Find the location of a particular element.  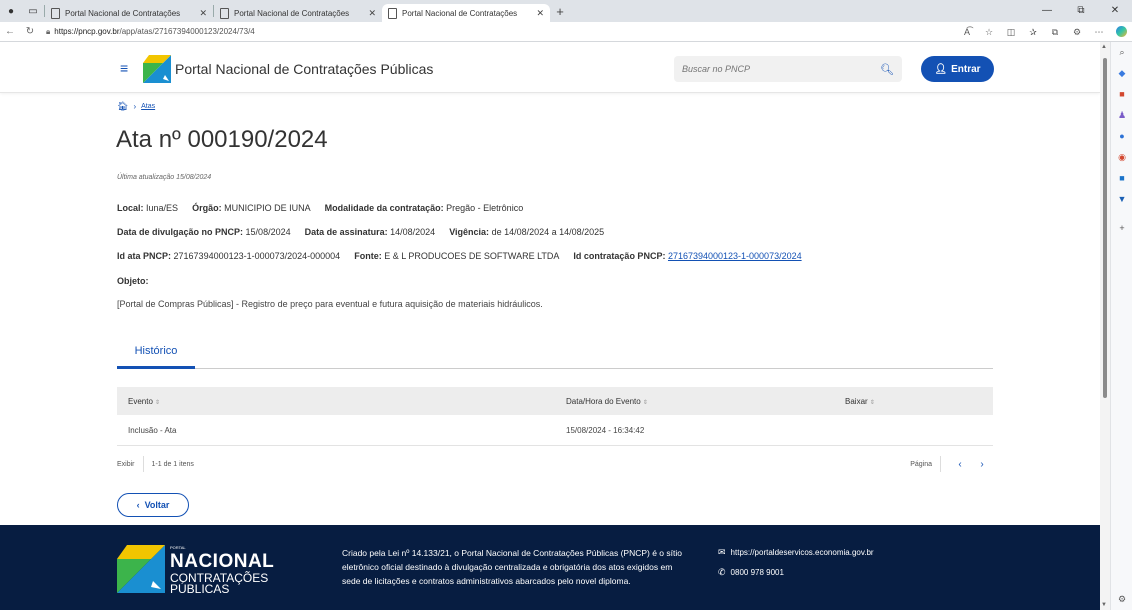

browser-tab-1: Portal Nacional de Contratações ✕ is located at coordinates (129, 13).